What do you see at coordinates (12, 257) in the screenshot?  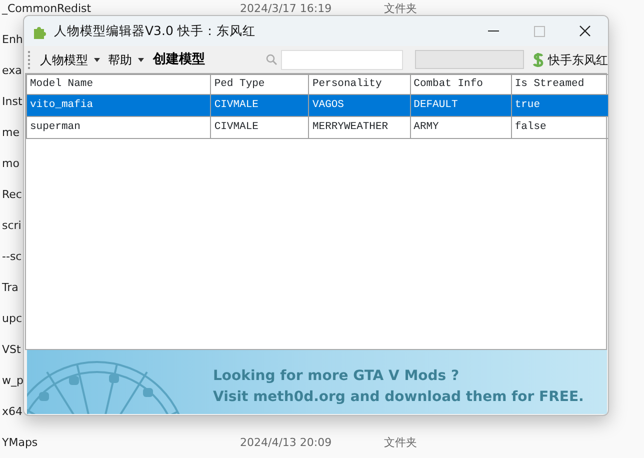 I see `file-name: --sc` at bounding box center [12, 257].